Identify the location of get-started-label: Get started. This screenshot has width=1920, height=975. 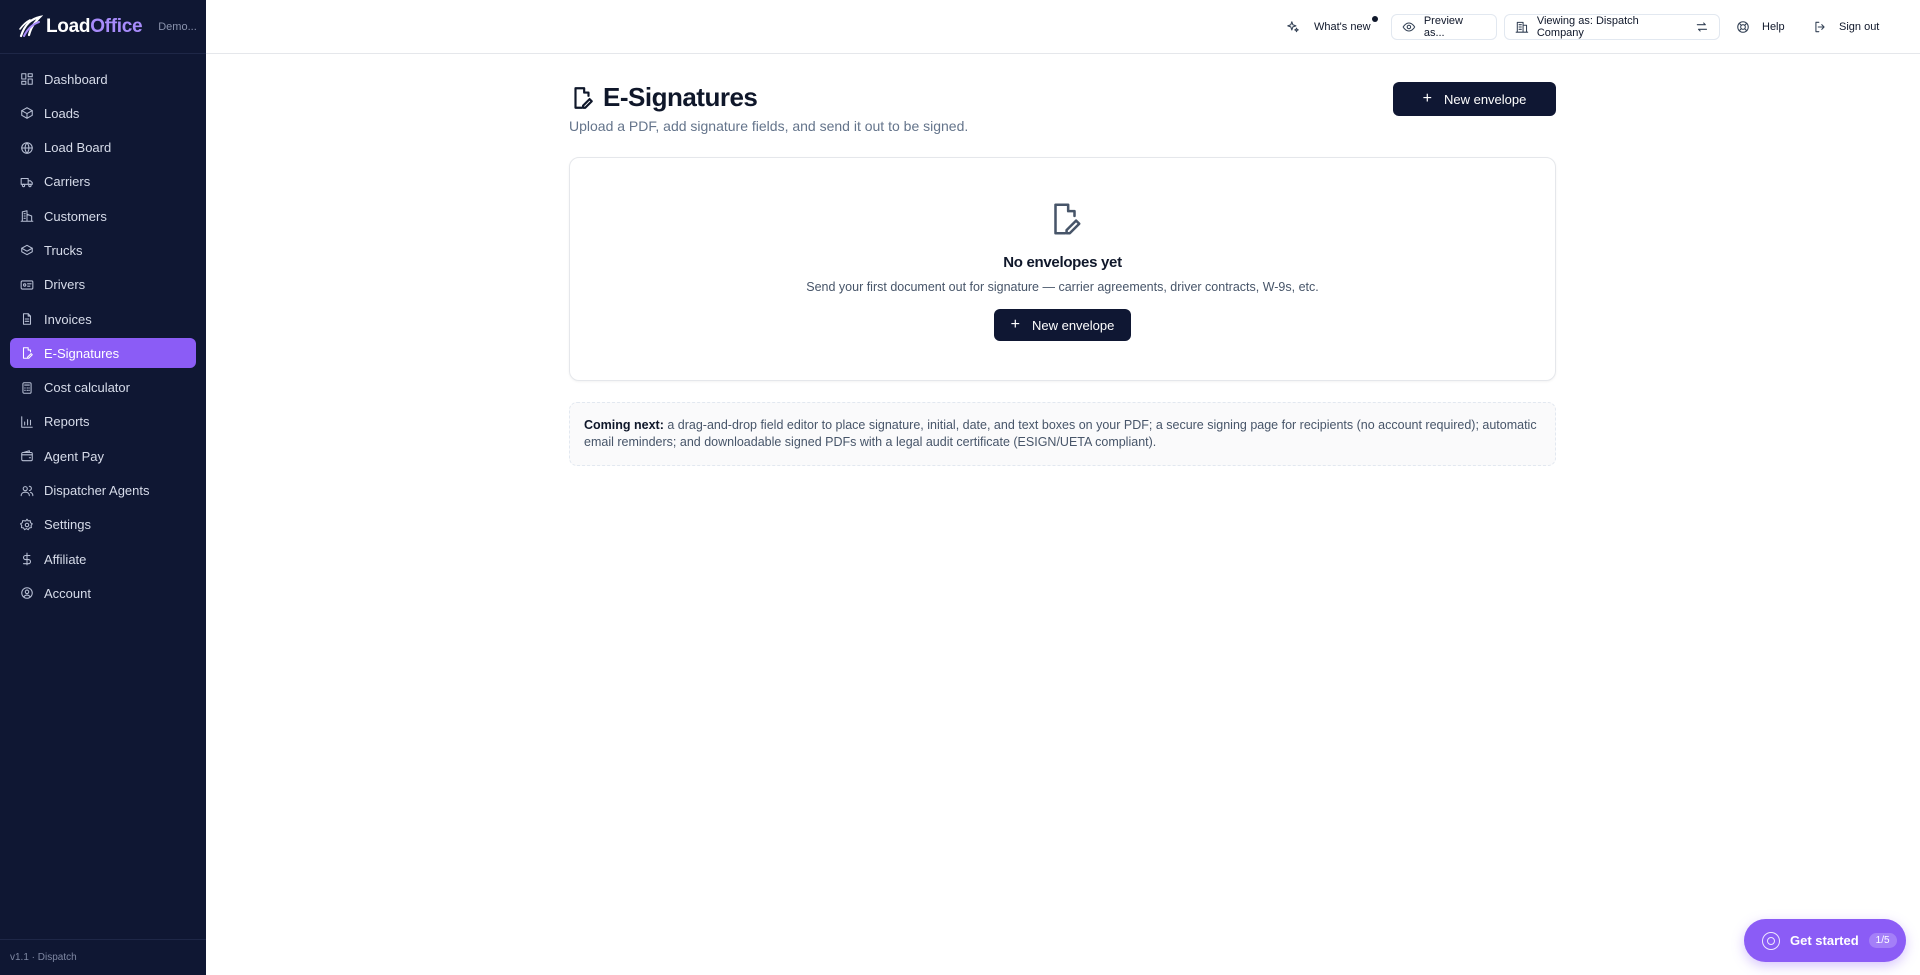
(1824, 940).